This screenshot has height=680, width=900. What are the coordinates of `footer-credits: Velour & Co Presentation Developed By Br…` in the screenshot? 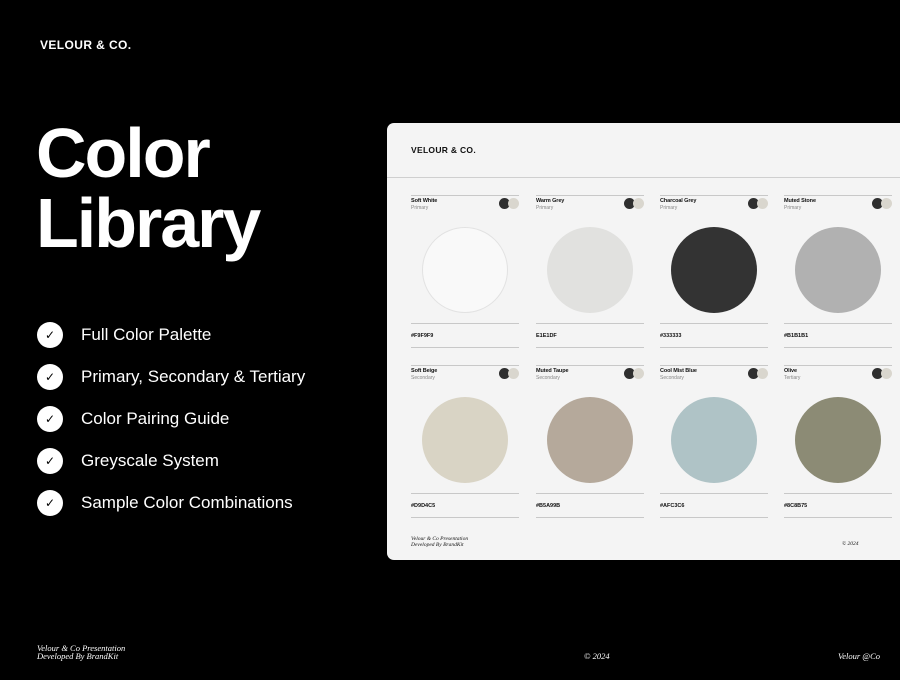 It's located at (81, 652).